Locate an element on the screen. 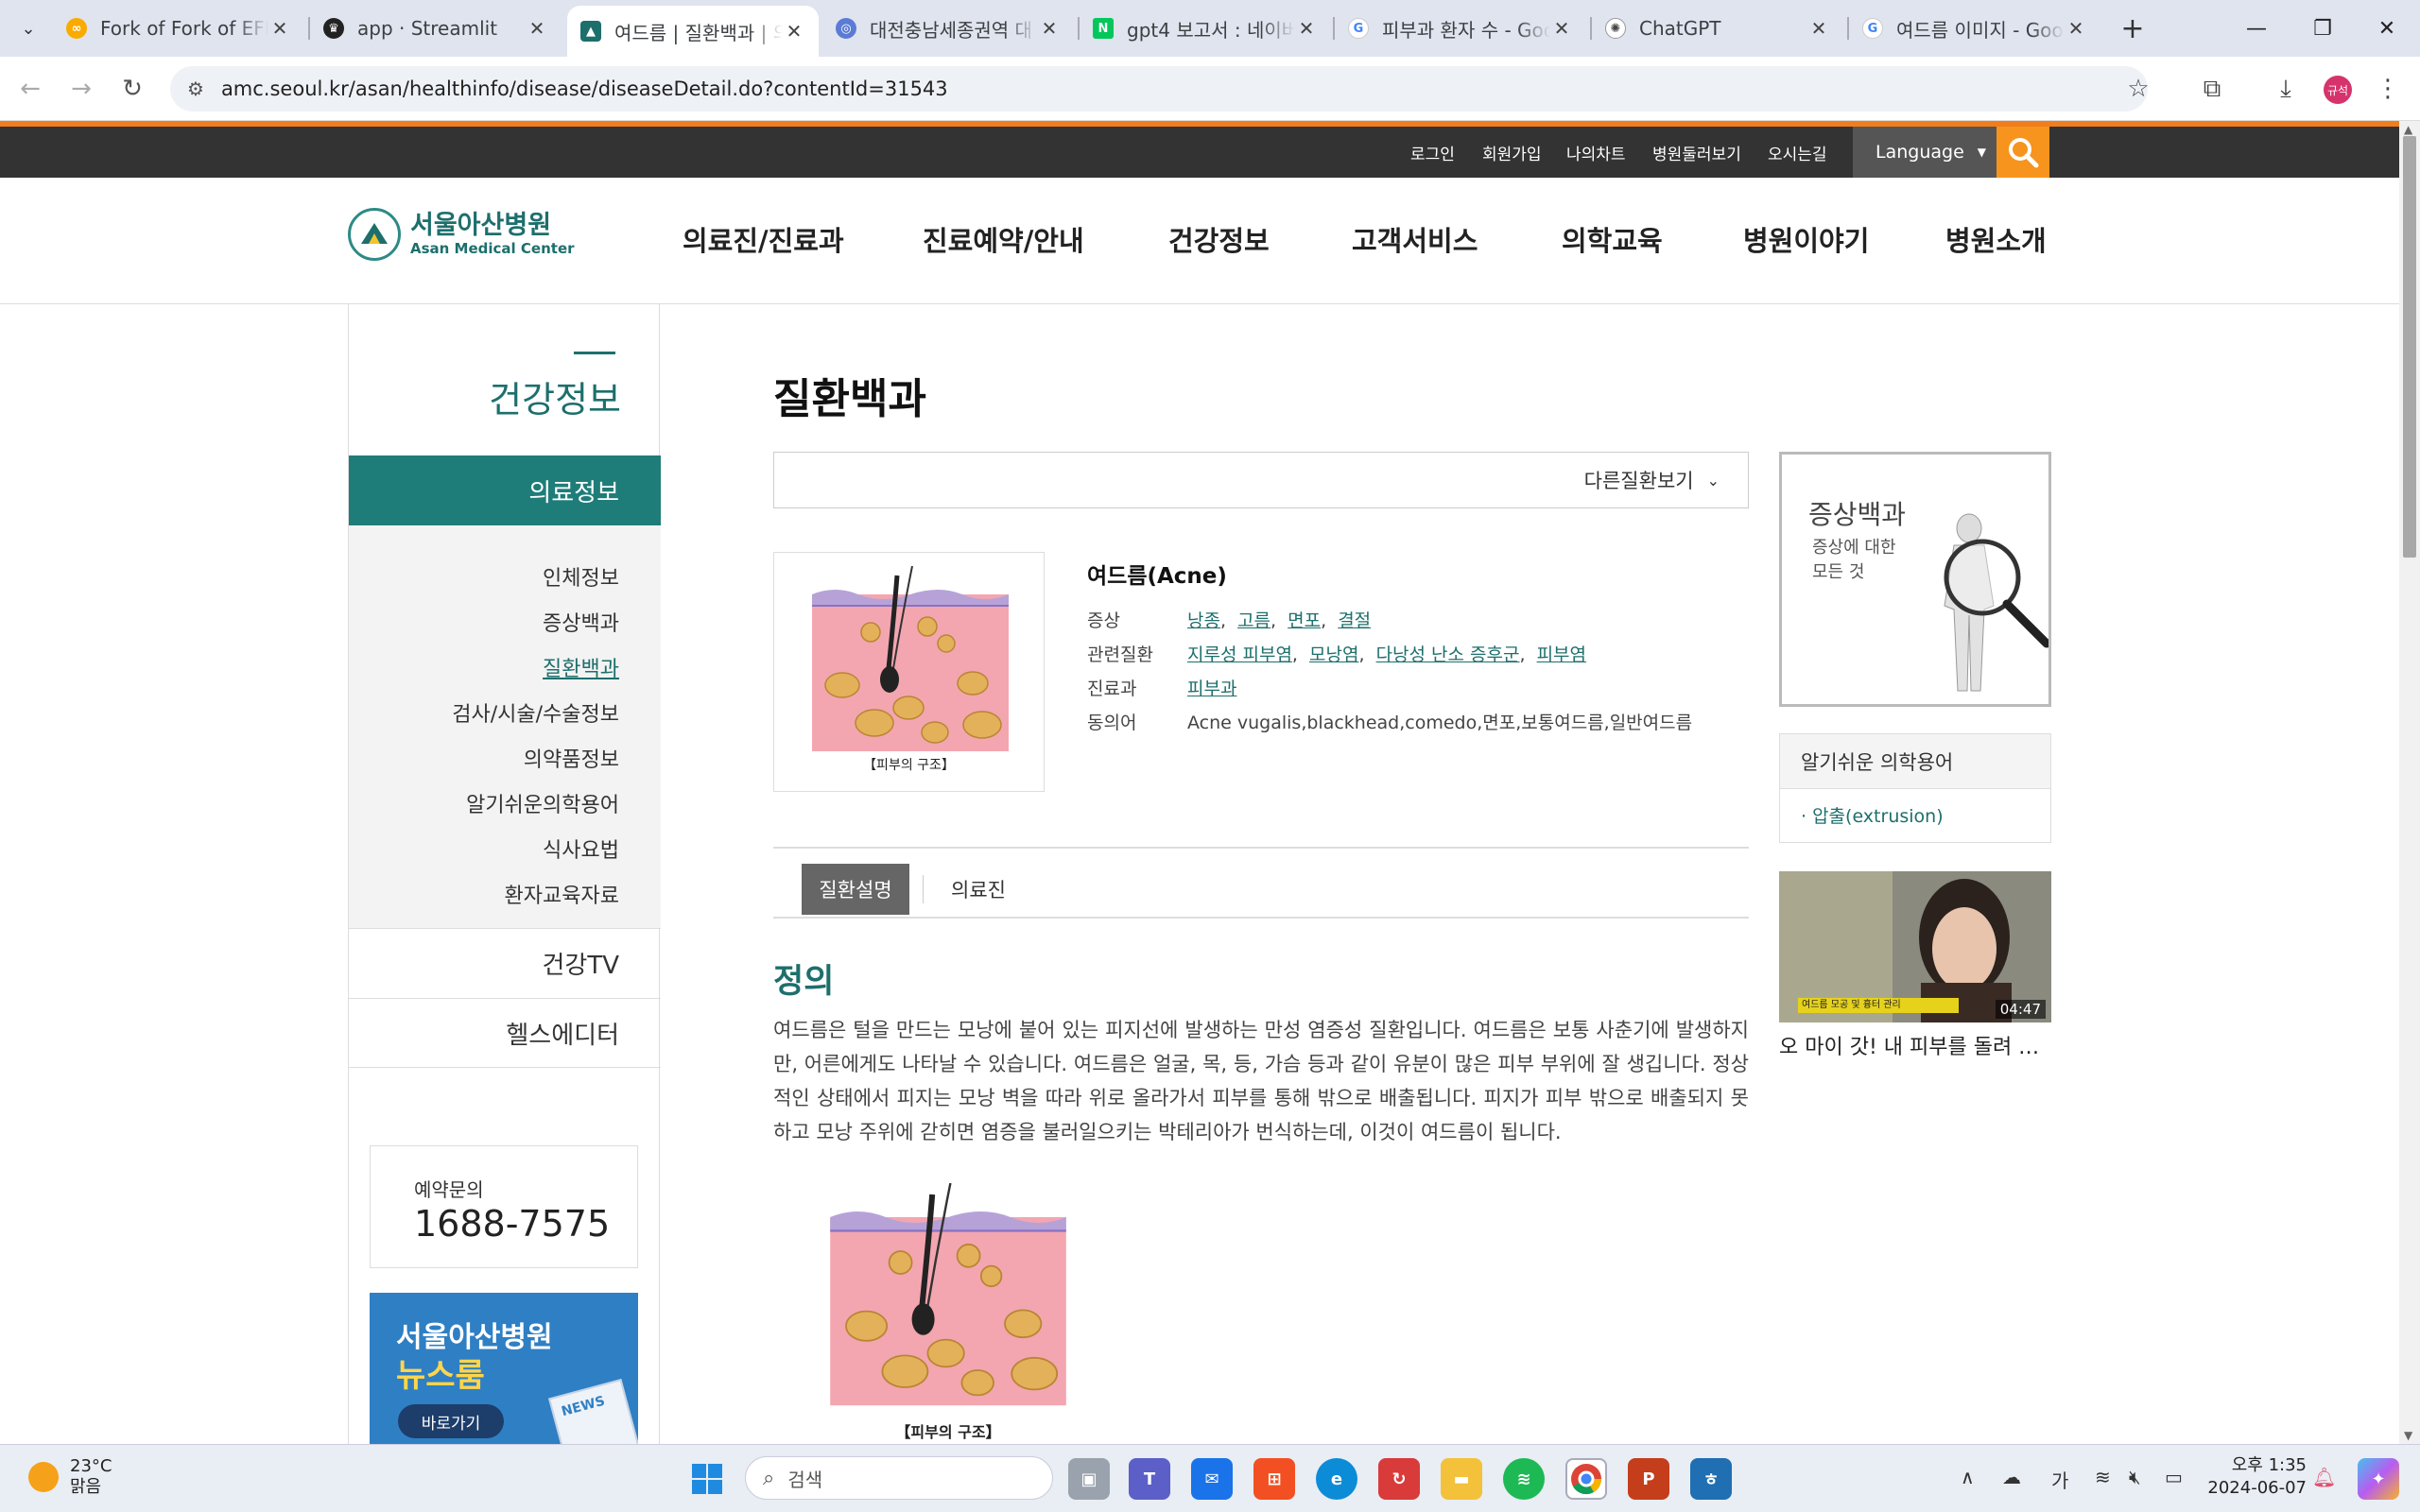  gnb-about: 병원소개 is located at coordinates (1996, 239).